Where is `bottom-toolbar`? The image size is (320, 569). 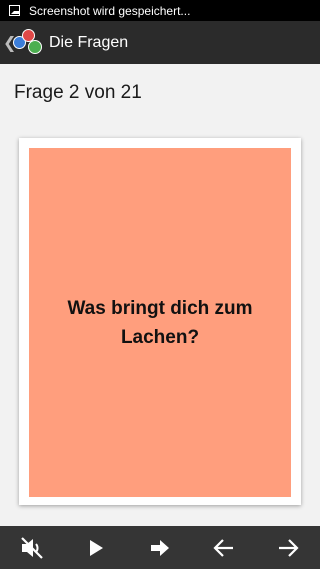 bottom-toolbar is located at coordinates (160, 547).